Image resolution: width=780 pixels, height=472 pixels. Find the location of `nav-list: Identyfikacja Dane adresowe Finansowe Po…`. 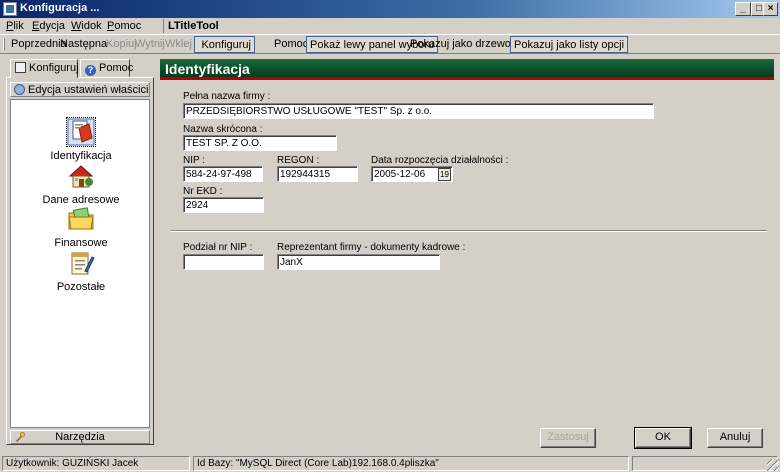

nav-list: Identyfikacja Dane adresowe Finansowe Po… is located at coordinates (80, 263).